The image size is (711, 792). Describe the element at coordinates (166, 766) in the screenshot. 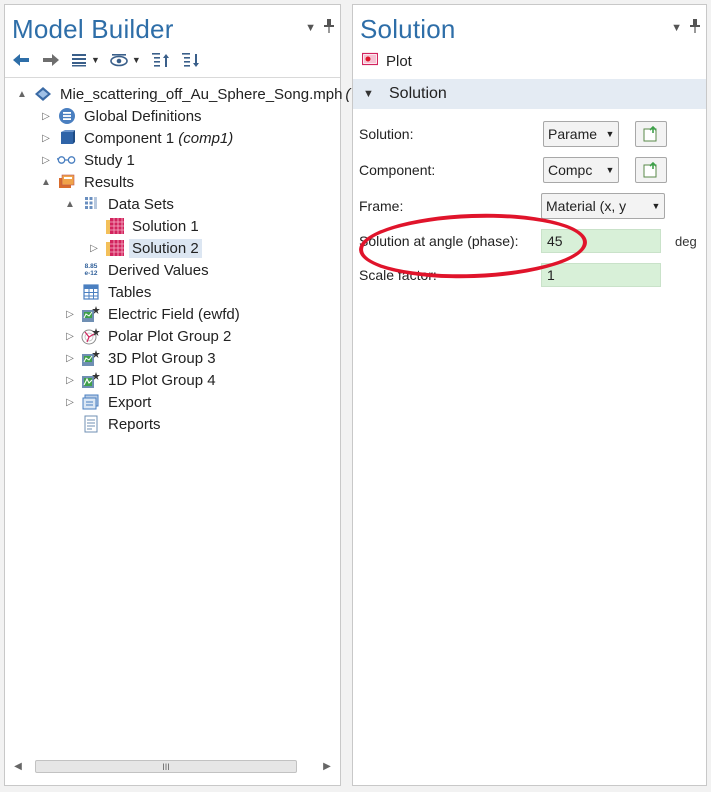

I see `scroll-thumb: III` at that location.